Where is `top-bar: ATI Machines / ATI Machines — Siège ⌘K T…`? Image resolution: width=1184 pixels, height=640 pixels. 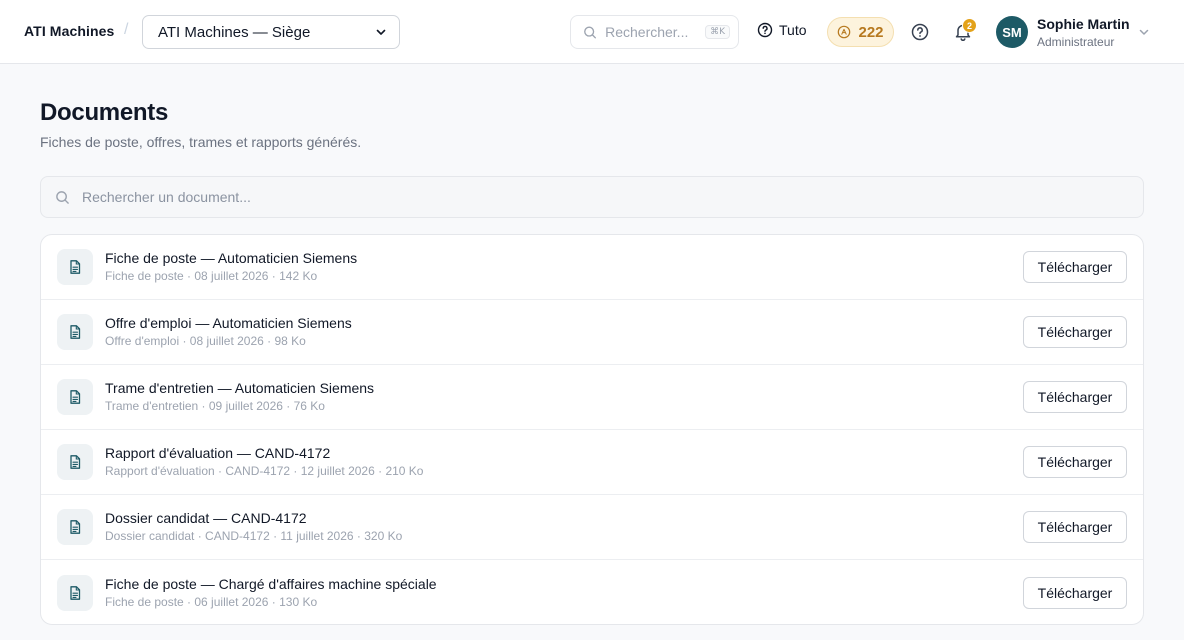
top-bar: ATI Machines / ATI Machines — Siège ⌘K T… is located at coordinates (592, 32).